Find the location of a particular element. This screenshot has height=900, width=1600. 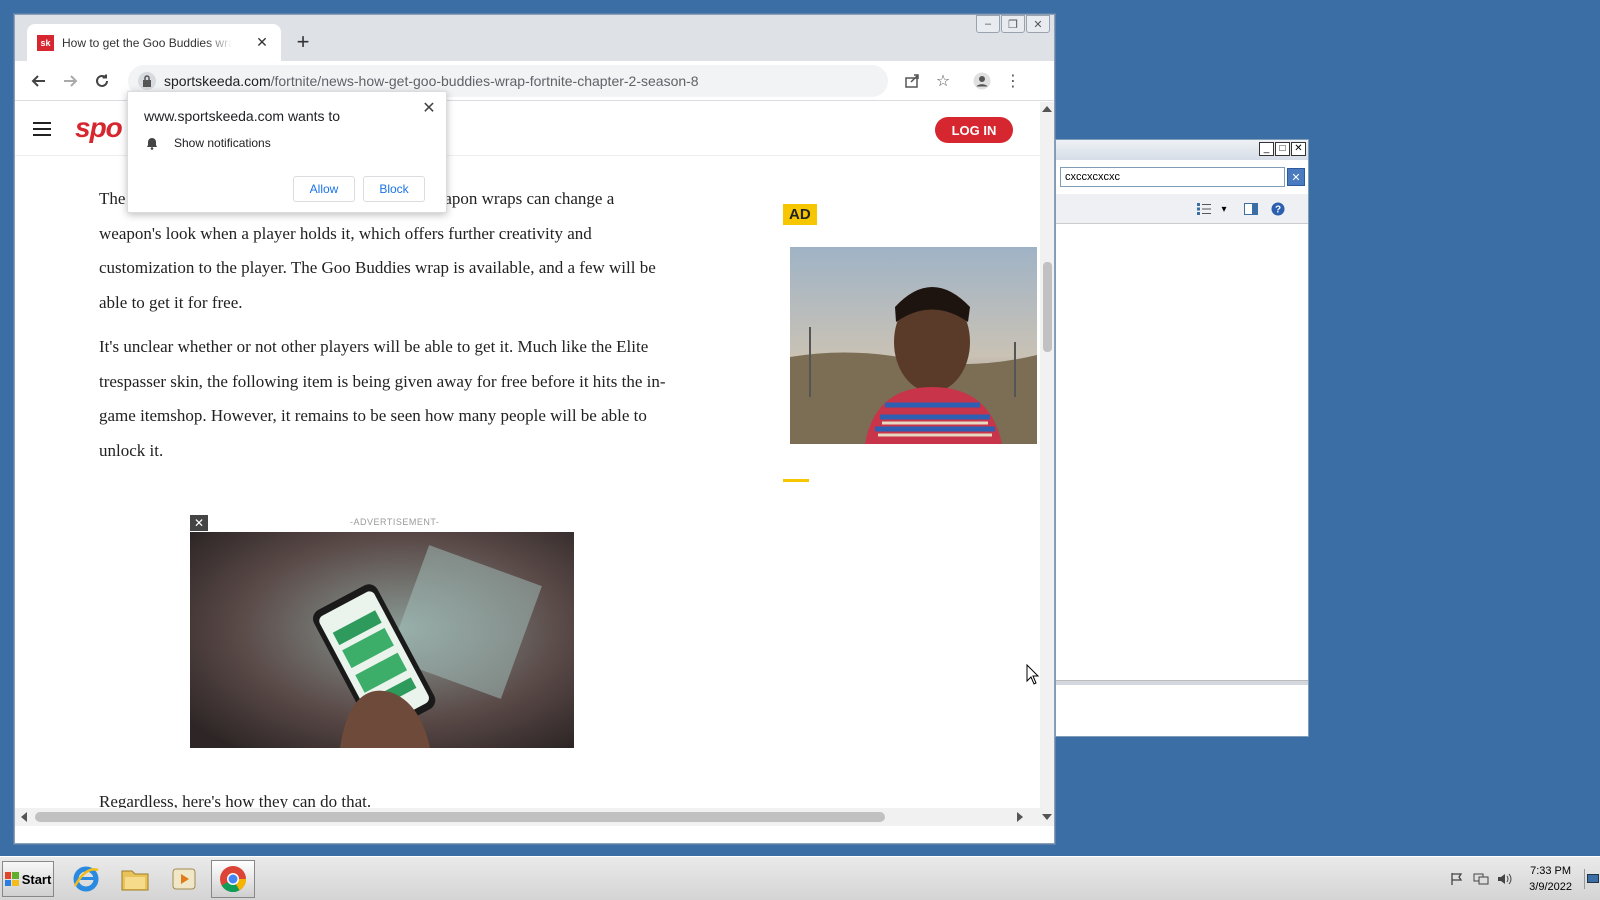

help-icon: ? is located at coordinates (1278, 209).